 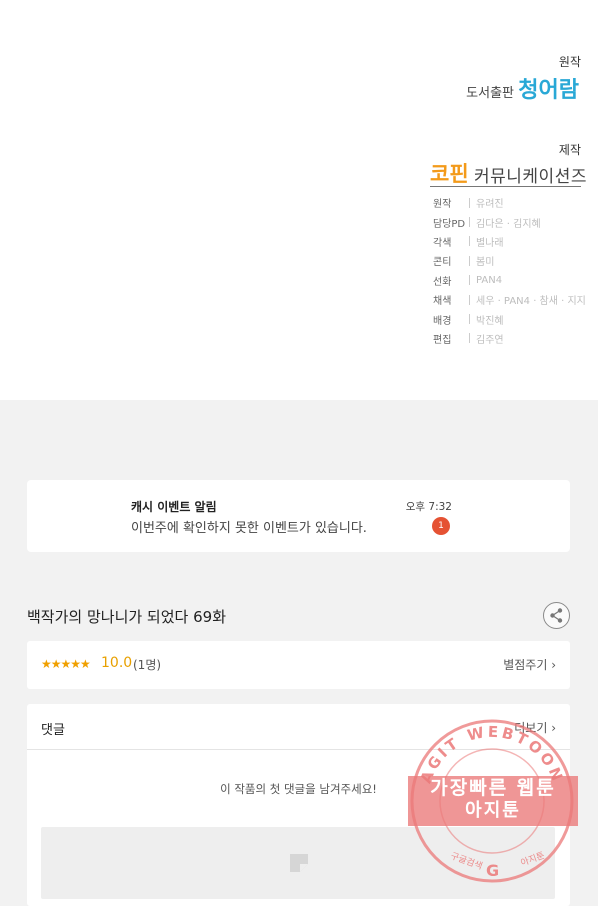 I want to click on production-label: 제작, so click(x=569, y=150).